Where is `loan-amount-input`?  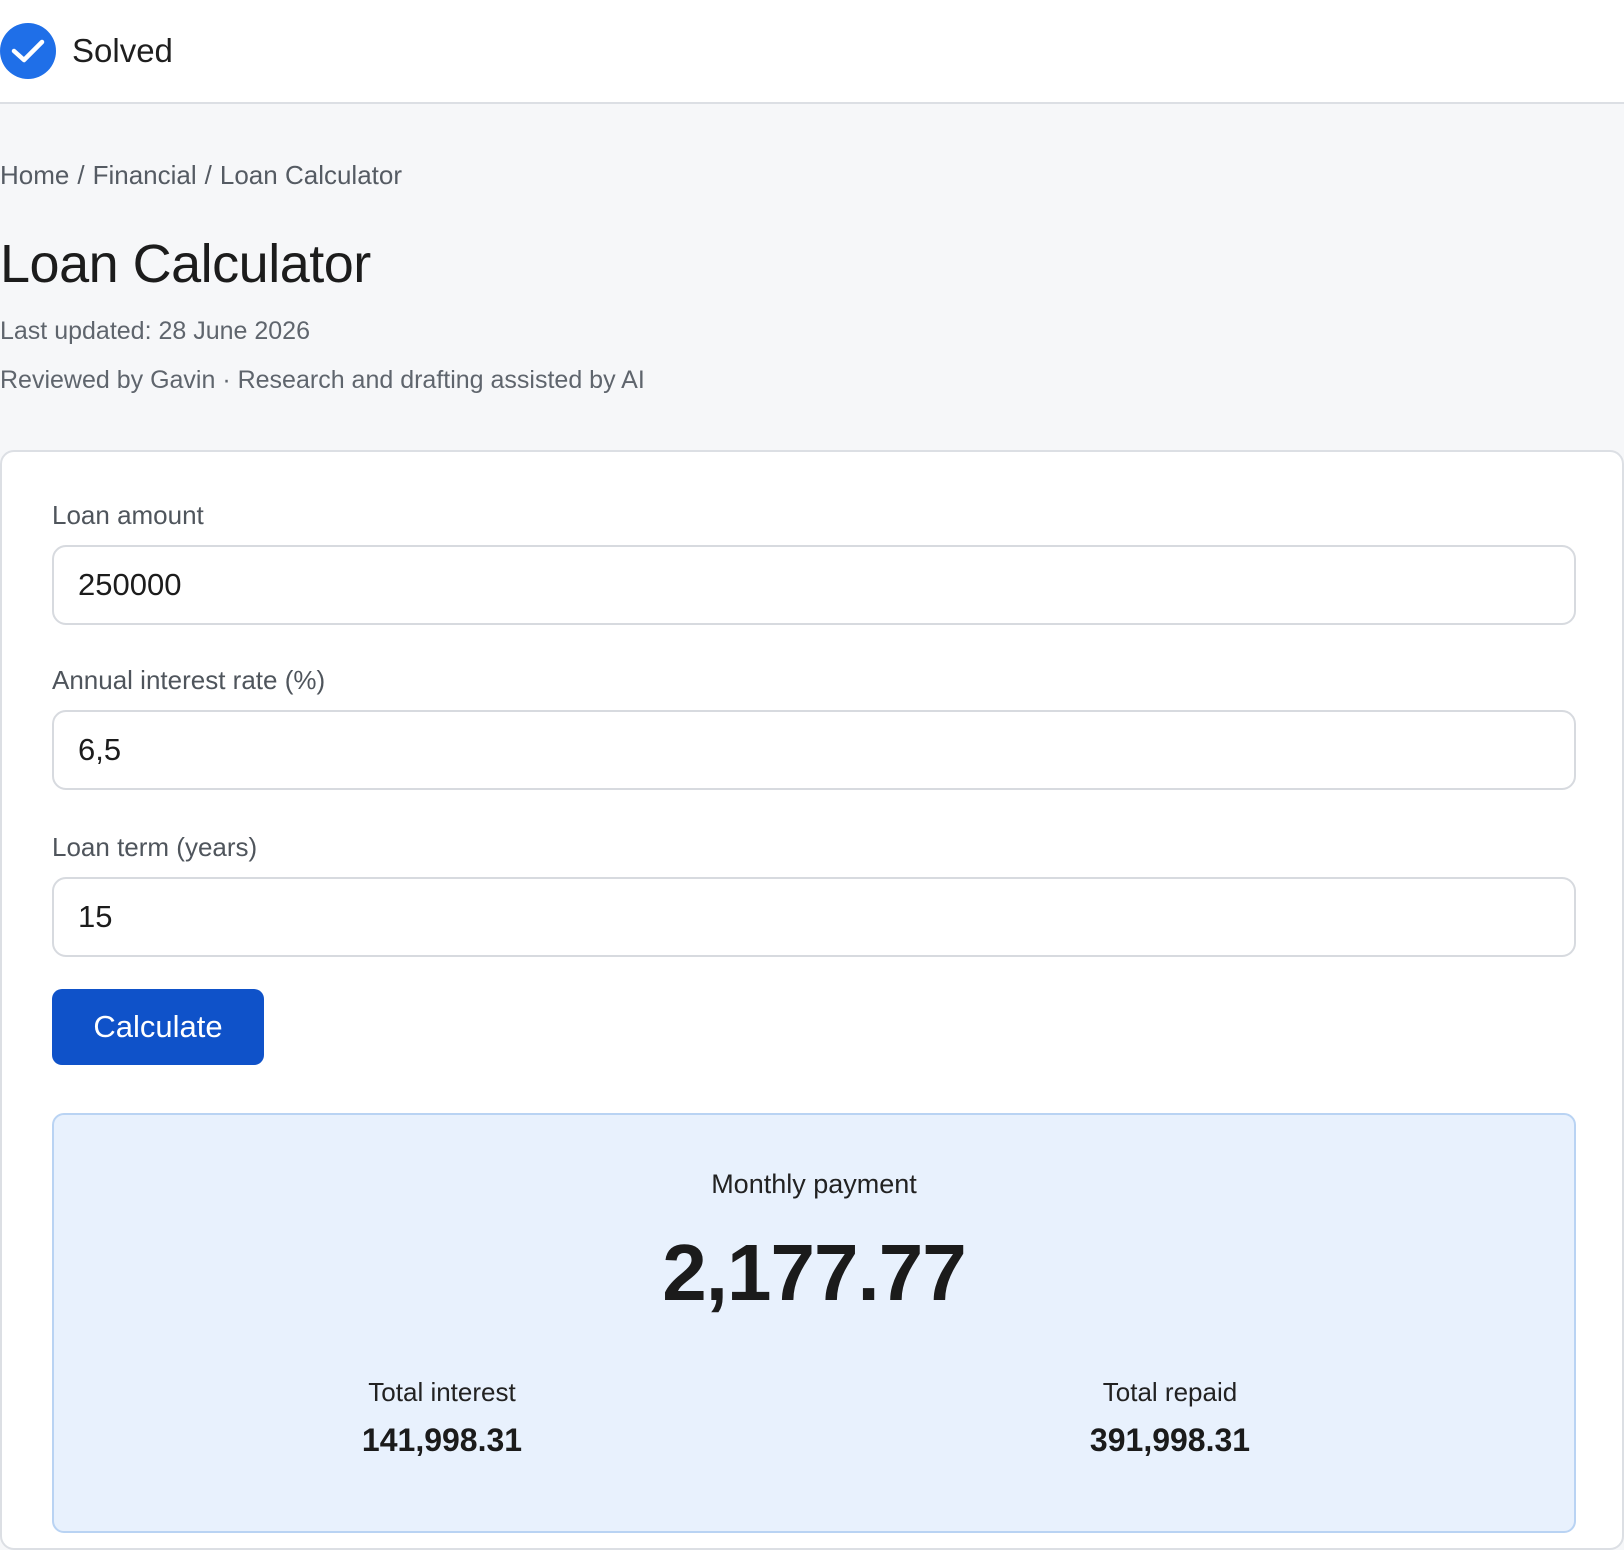 loan-amount-input is located at coordinates (814, 585).